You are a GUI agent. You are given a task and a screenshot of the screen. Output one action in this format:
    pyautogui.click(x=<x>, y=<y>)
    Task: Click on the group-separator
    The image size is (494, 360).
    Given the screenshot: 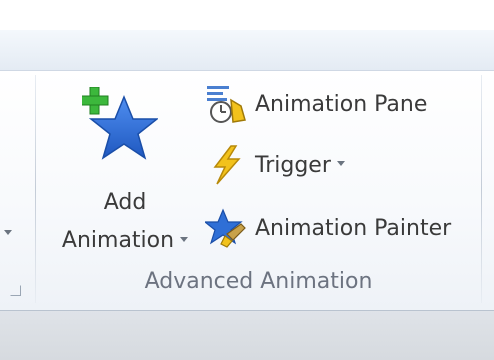 What is the action you would take?
    pyautogui.click(x=481, y=189)
    